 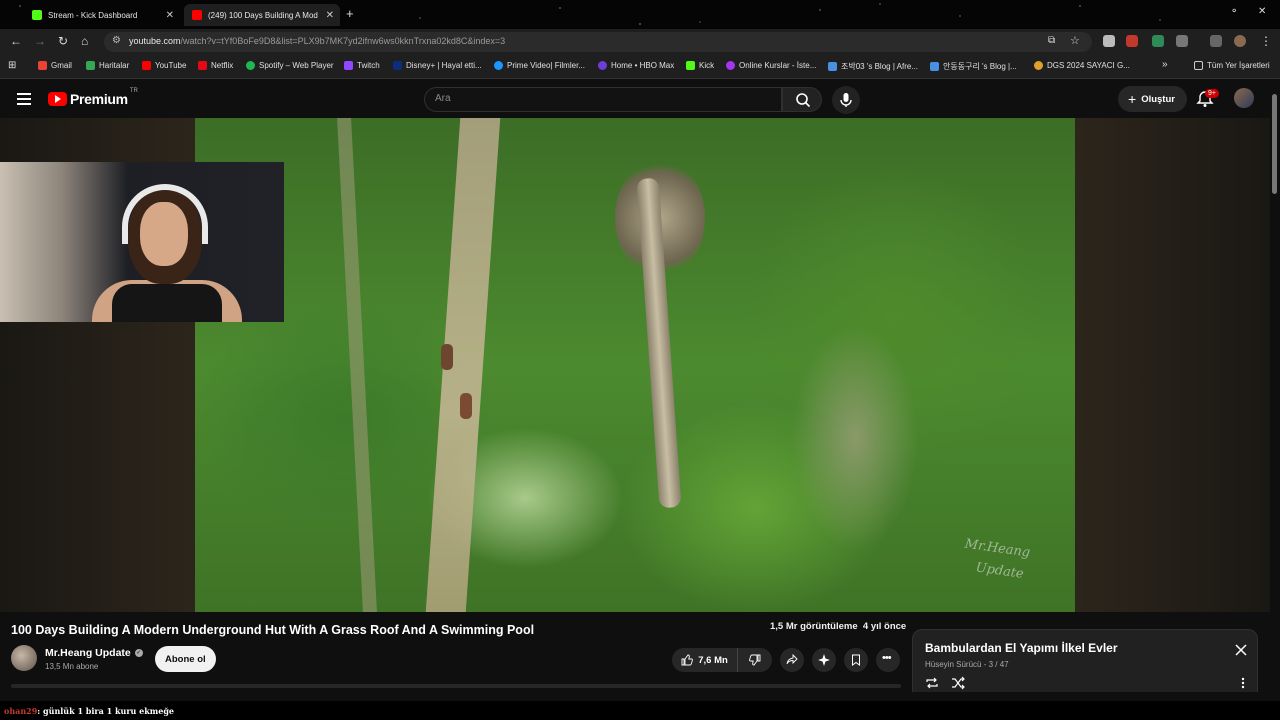 I want to click on create-button: + Oluştur, so click(x=1152, y=99).